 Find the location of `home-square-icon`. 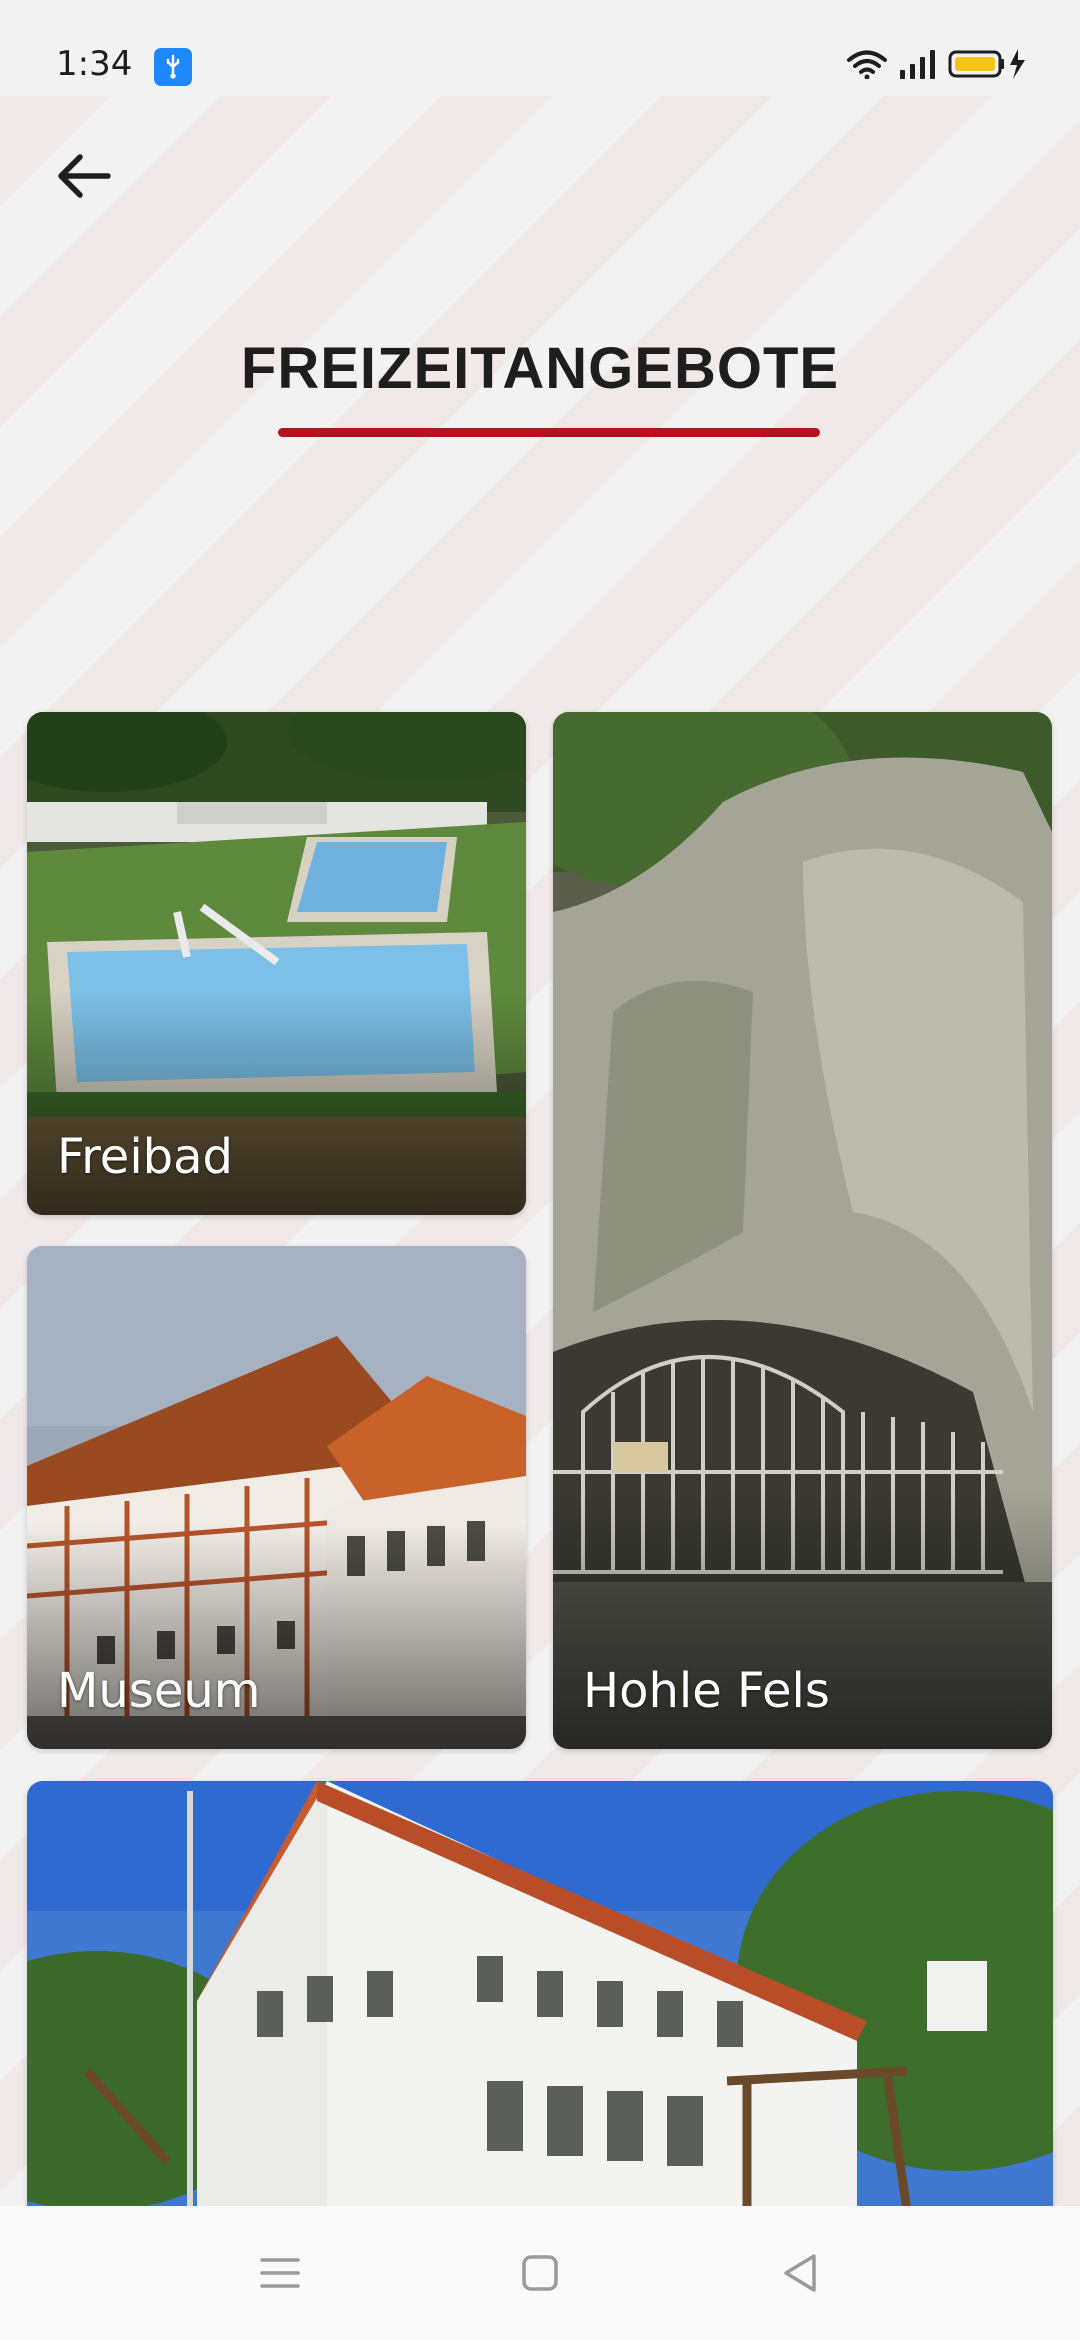

home-square-icon is located at coordinates (540, 2273).